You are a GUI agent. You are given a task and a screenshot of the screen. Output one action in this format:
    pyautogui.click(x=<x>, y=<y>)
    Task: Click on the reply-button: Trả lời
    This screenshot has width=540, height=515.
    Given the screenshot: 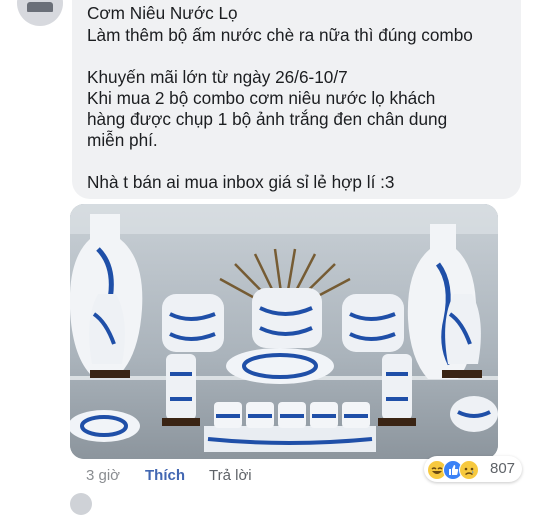 What is the action you would take?
    pyautogui.click(x=230, y=476)
    